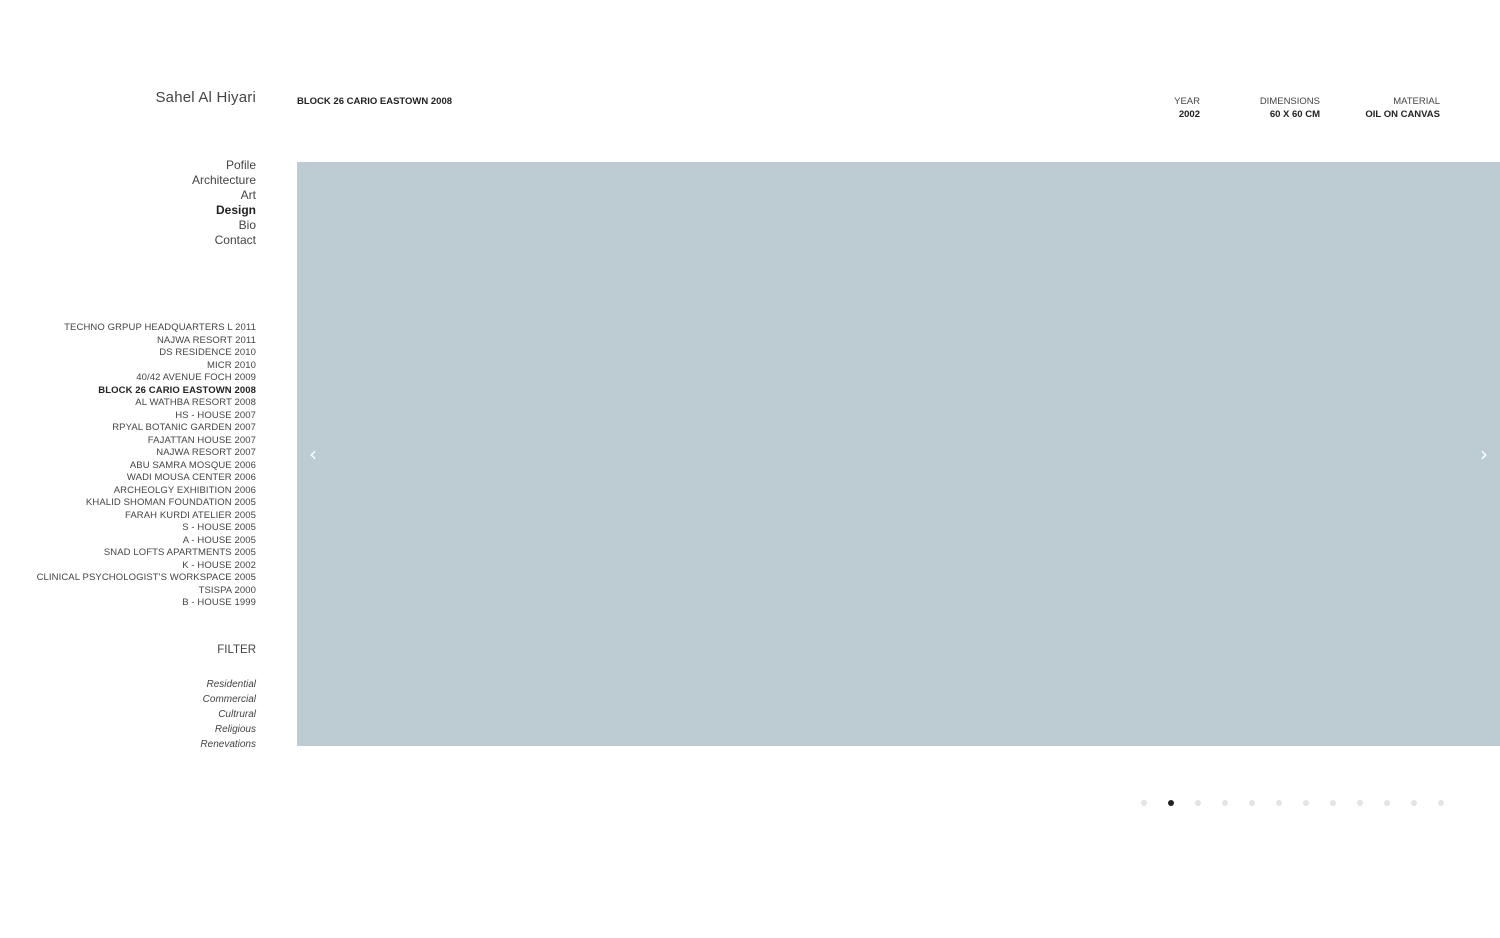 The image size is (1500, 938). Describe the element at coordinates (146, 516) in the screenshot. I see `project-list-item: FARAH KURDI ATELIER 2005` at that location.